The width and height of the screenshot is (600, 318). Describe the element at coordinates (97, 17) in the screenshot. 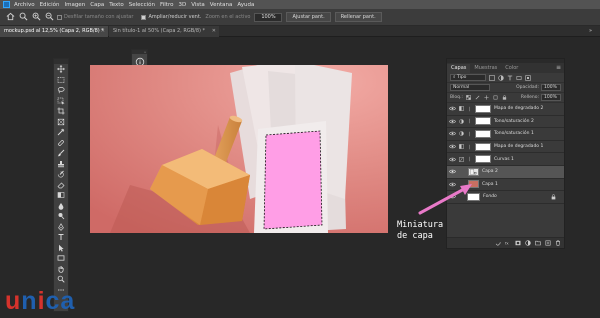

I see `resize-windows-checkbox: Desfilar tamaño con ajustar` at that location.